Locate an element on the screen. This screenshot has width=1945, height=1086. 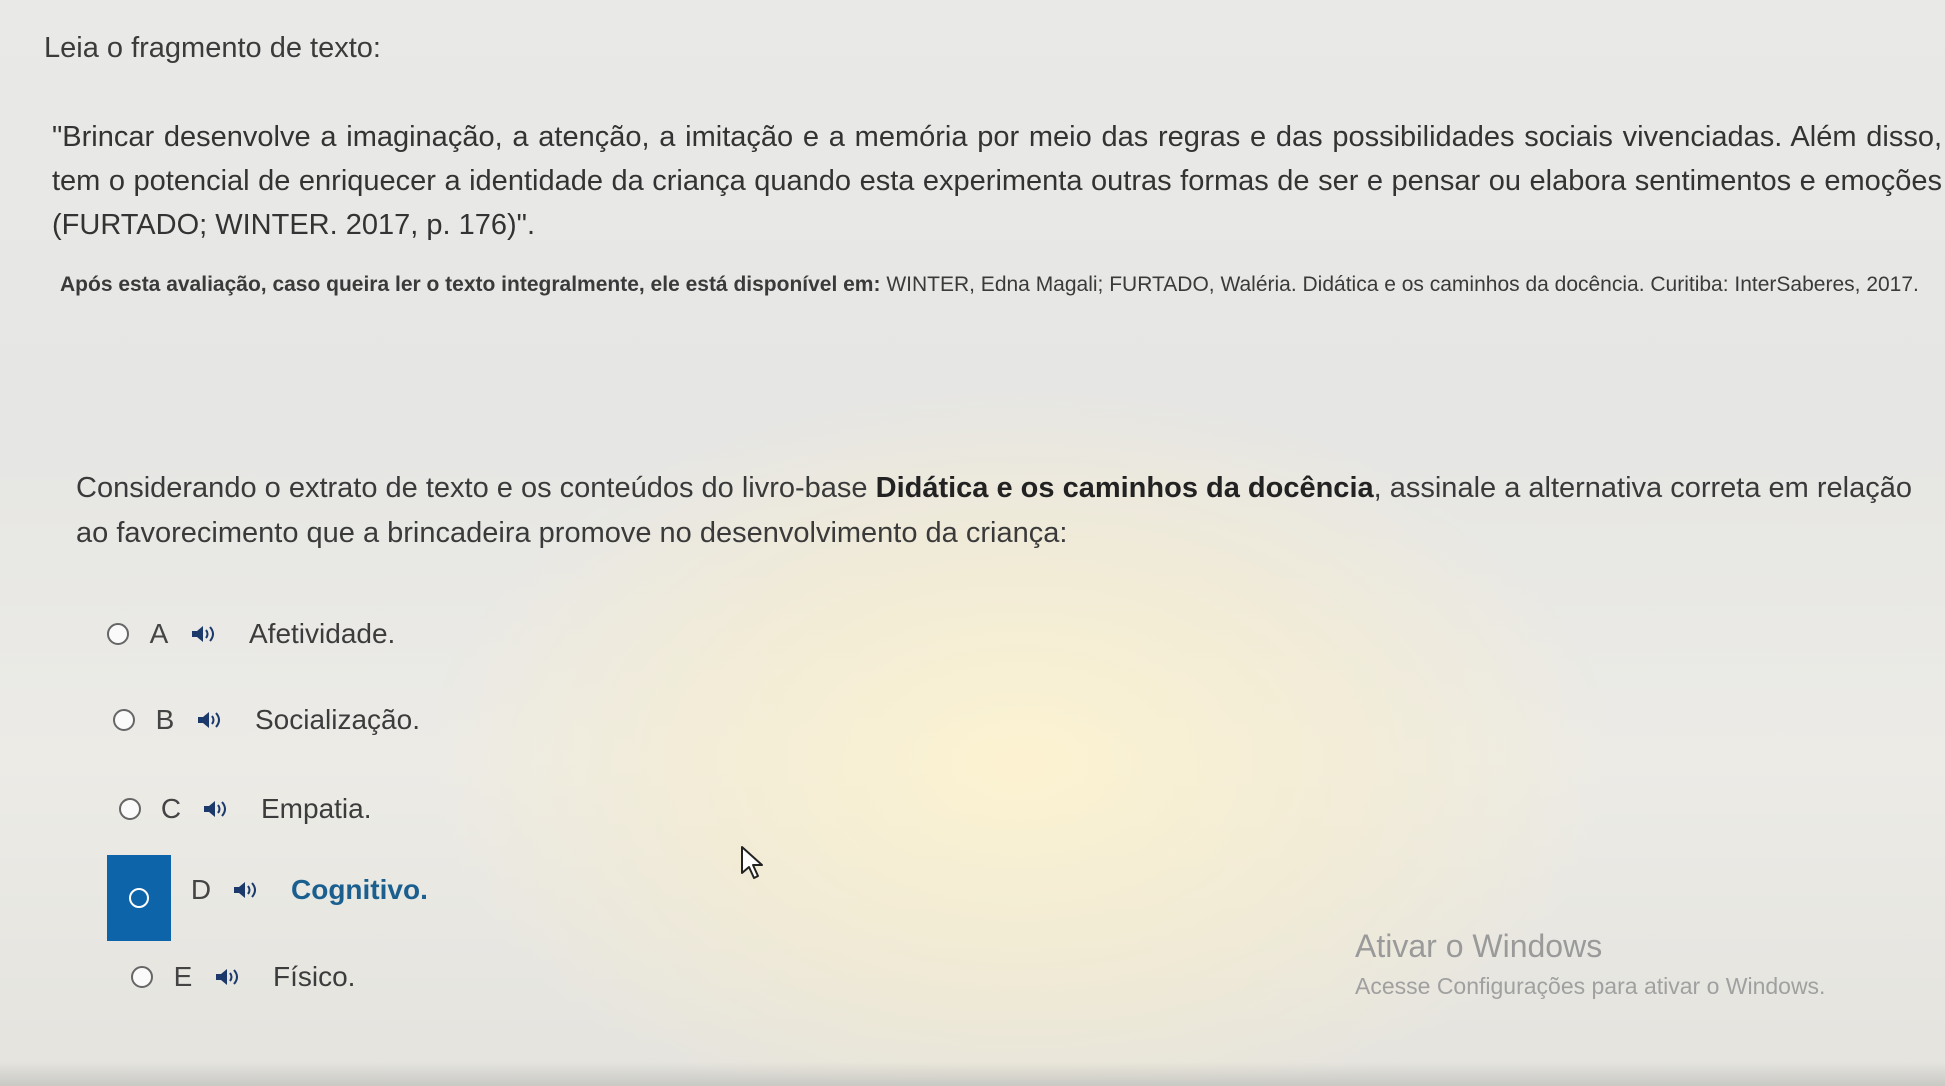
option-text: Socialização. is located at coordinates (337, 720).